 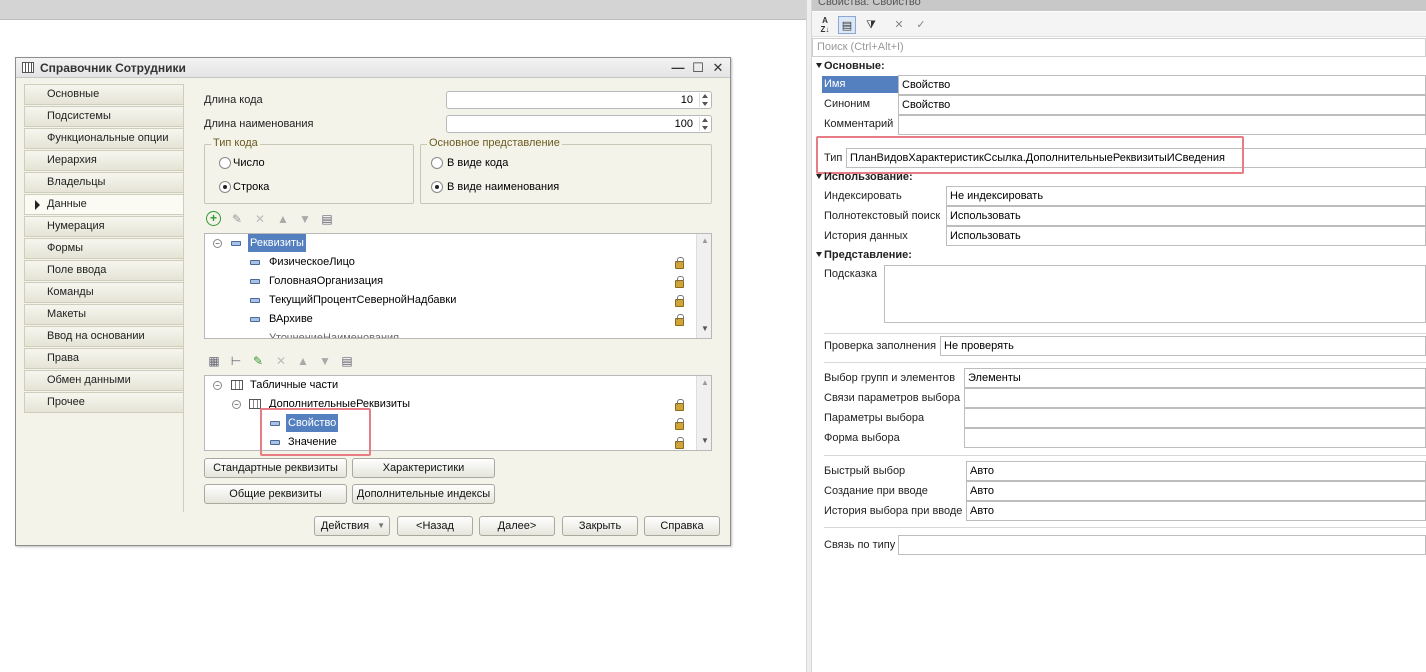 I want to click on expand-icon, so click(x=819, y=176).